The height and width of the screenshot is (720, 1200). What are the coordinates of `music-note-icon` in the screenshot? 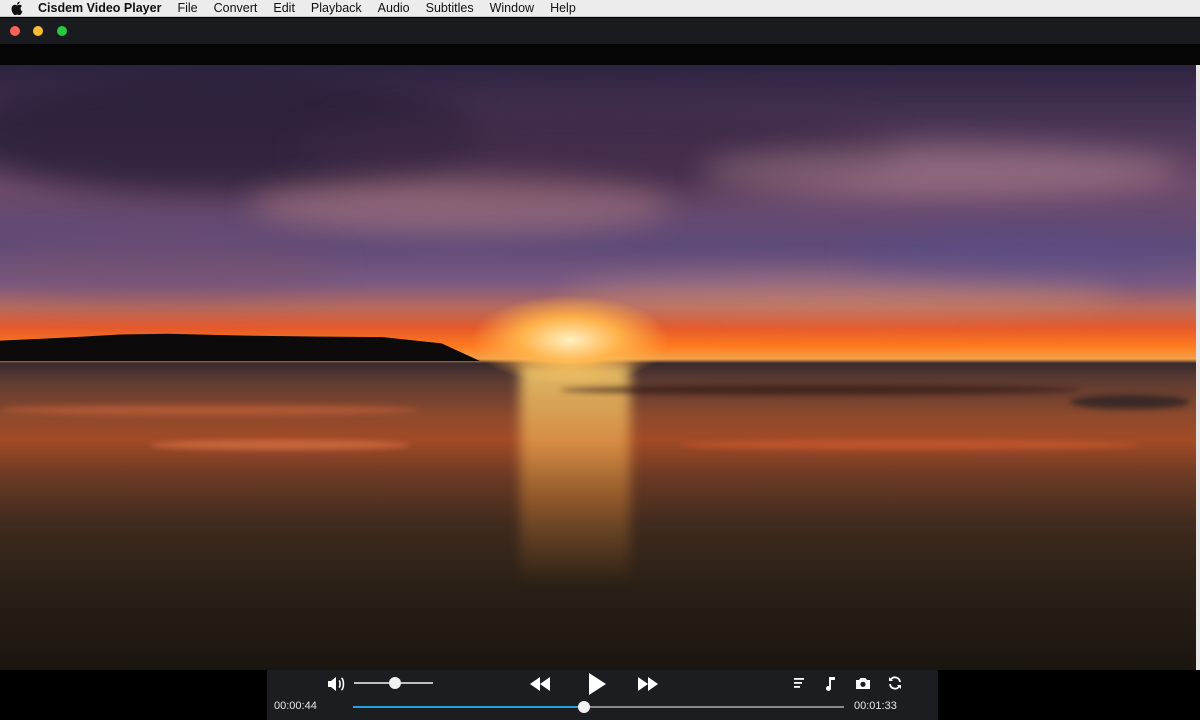 It's located at (830, 683).